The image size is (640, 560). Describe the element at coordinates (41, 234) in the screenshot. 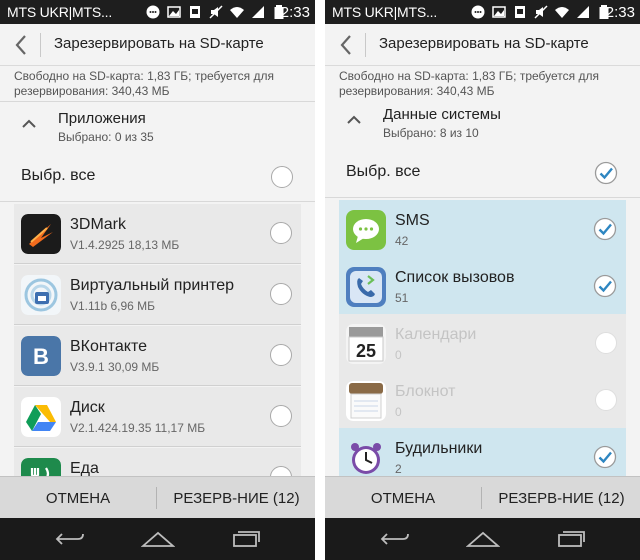

I see `3dmark-icon` at that location.